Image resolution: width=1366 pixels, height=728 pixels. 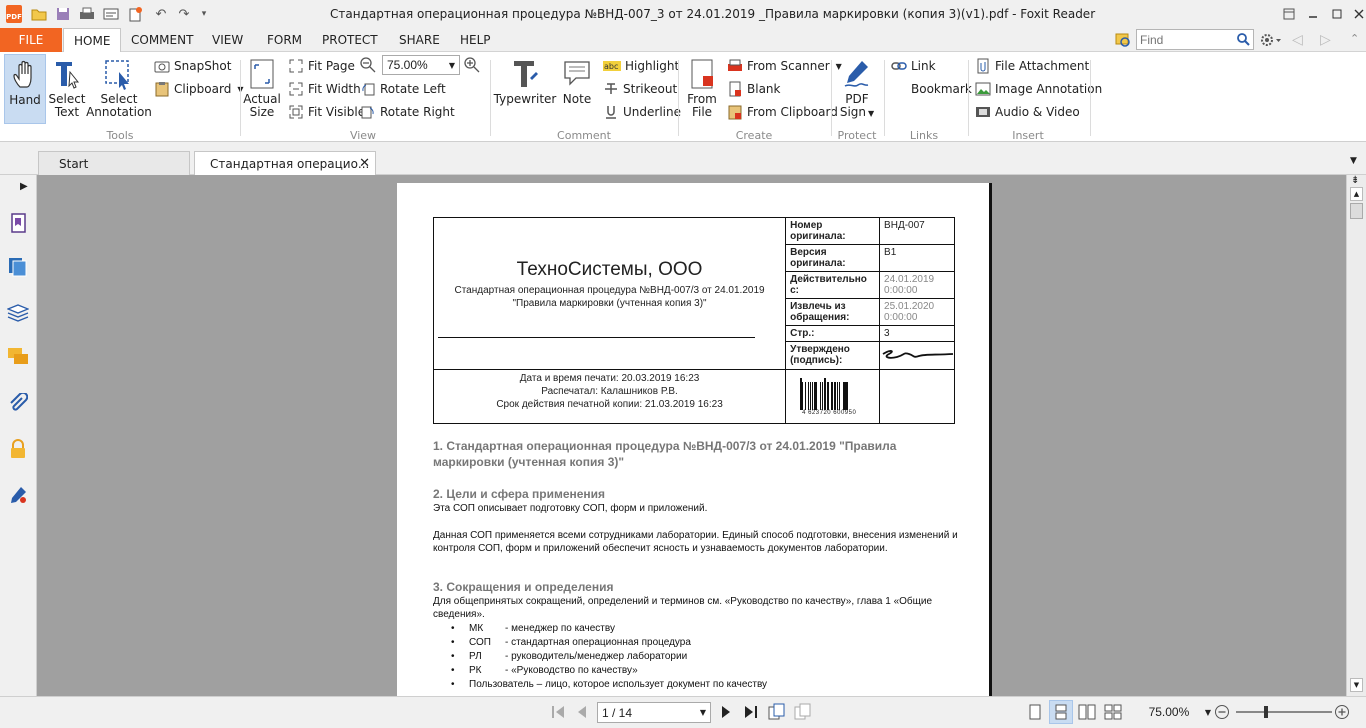 I want to click on find-options-icon, so click(x=1123, y=40).